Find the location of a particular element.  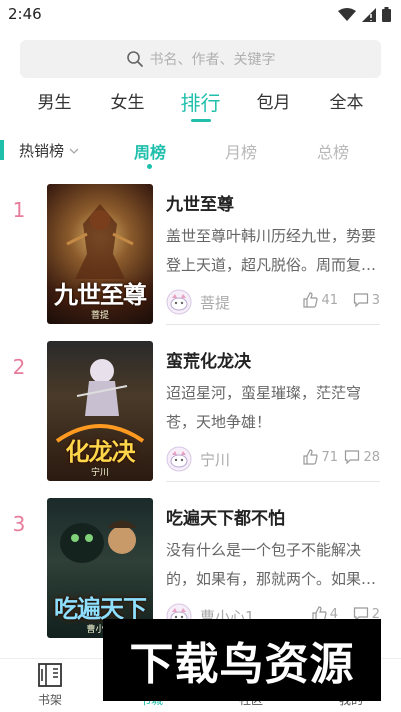

book-cover: 九世至尊 菩提 is located at coordinates (100, 254).